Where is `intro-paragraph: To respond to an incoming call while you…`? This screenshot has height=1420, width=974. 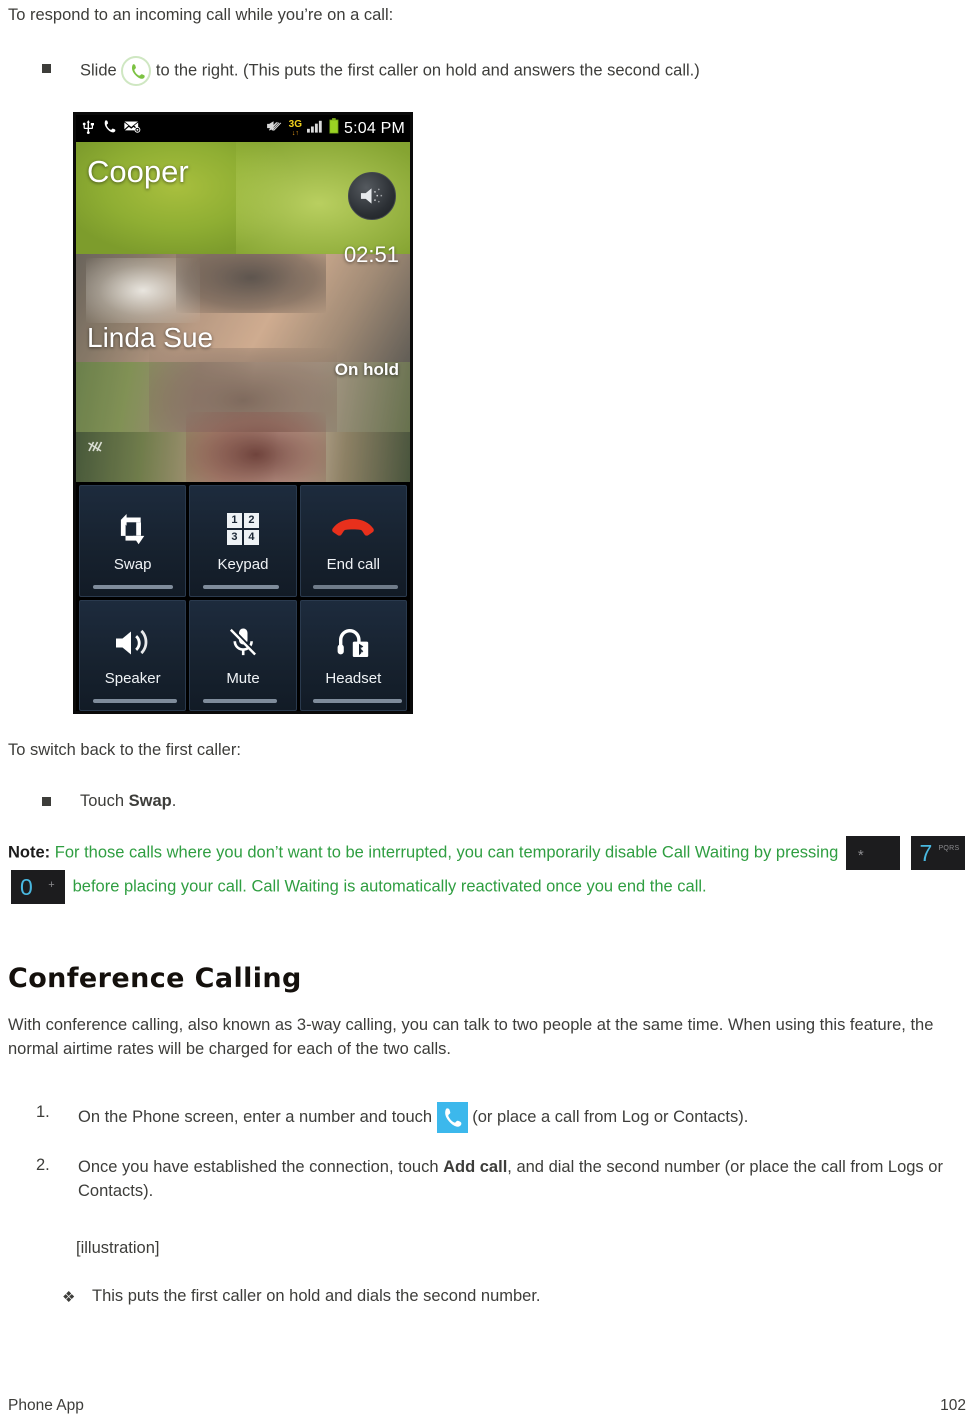 intro-paragraph: To respond to an incoming call while you… is located at coordinates (201, 15).